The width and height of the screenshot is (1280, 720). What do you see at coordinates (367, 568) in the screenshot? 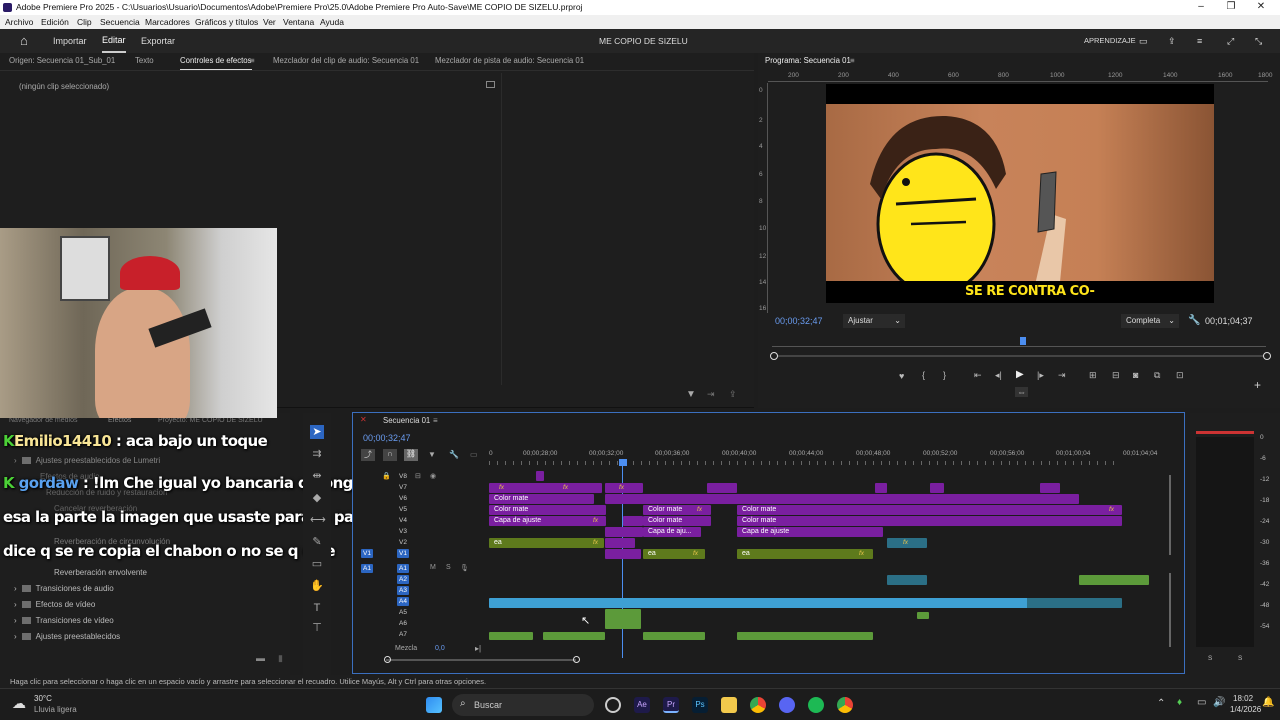
I see `source-patch-a1: A1` at bounding box center [367, 568].